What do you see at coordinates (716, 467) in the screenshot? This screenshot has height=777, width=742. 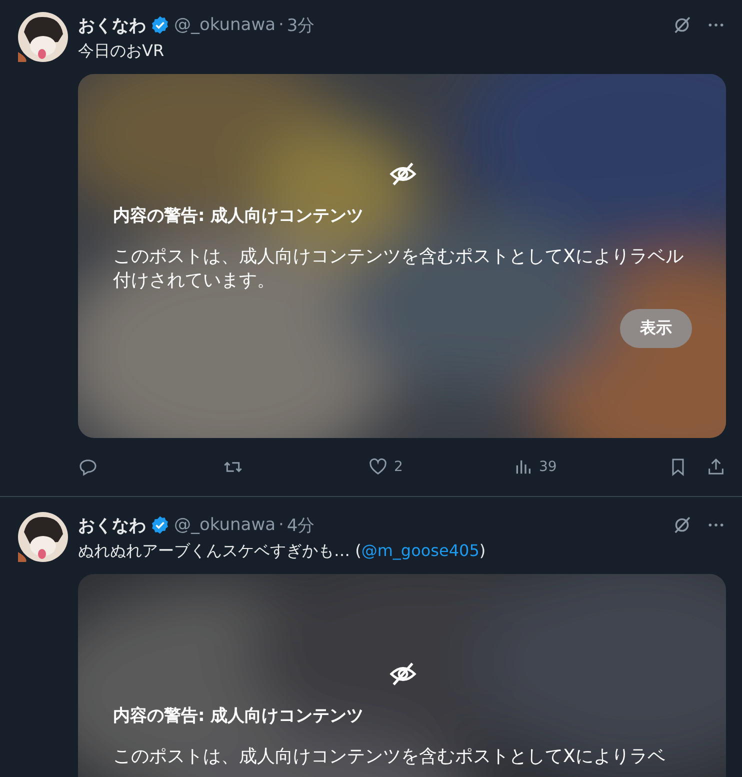 I see `share-icon` at bounding box center [716, 467].